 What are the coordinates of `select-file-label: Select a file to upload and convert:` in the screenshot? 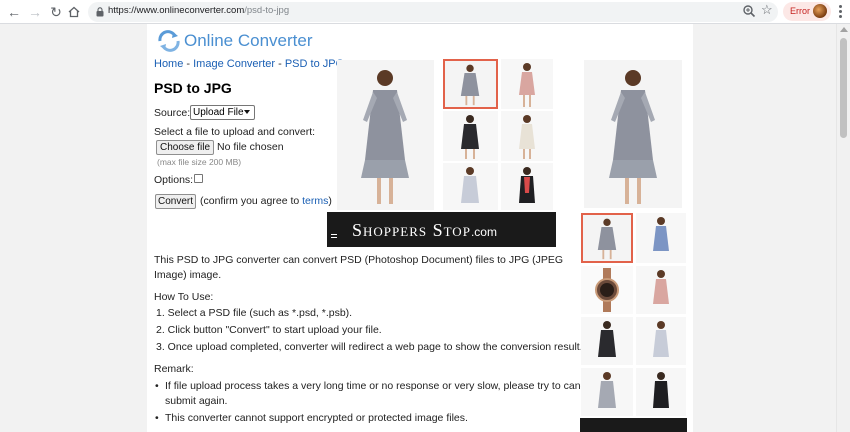 It's located at (235, 132).